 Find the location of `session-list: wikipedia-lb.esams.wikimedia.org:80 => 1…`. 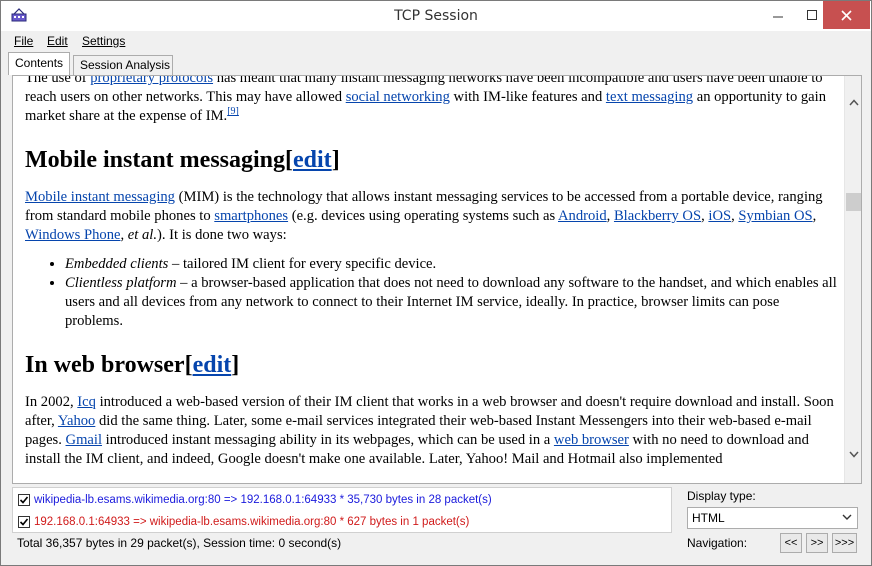

session-list: wikipedia-lb.esams.wikimedia.org:80 => 1… is located at coordinates (342, 510).